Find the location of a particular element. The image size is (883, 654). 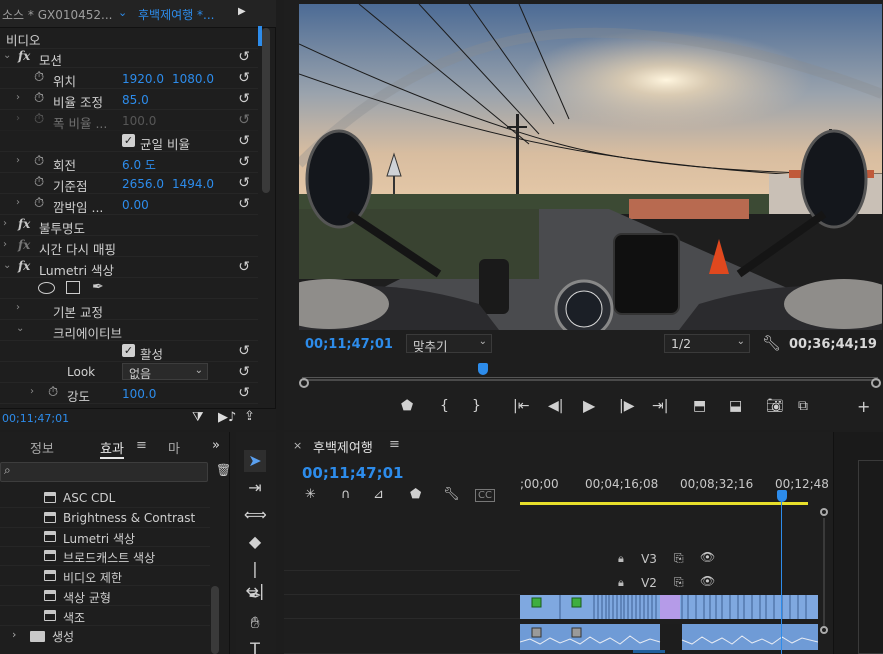

scale-value: 85.0 is located at coordinates (135, 100).